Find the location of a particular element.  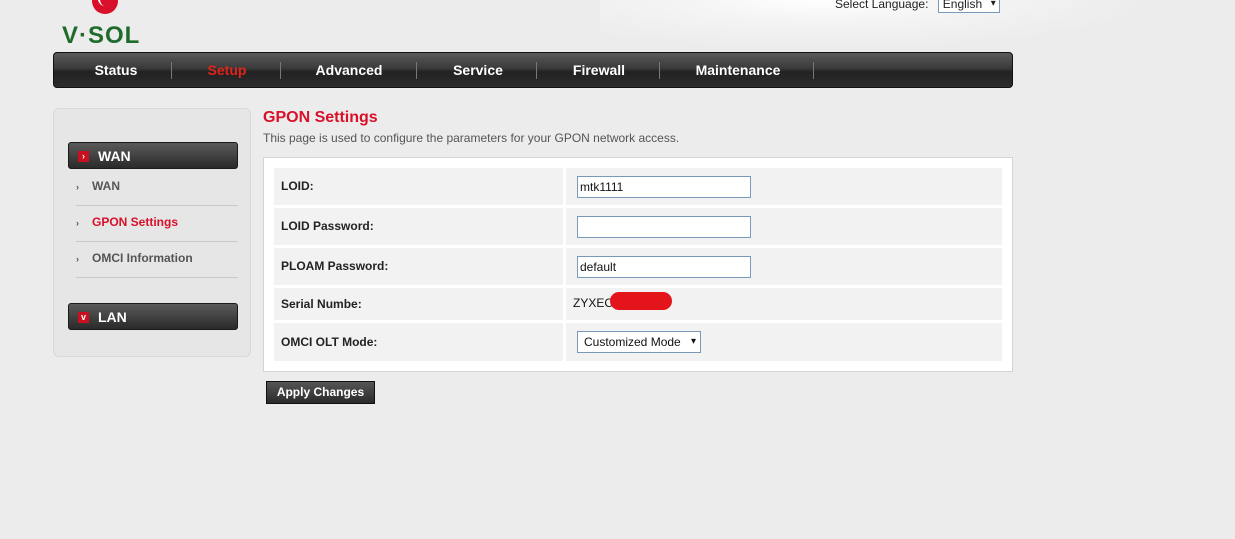

sidebar-item-omci-information: › OMCI Information is located at coordinates (157, 259).